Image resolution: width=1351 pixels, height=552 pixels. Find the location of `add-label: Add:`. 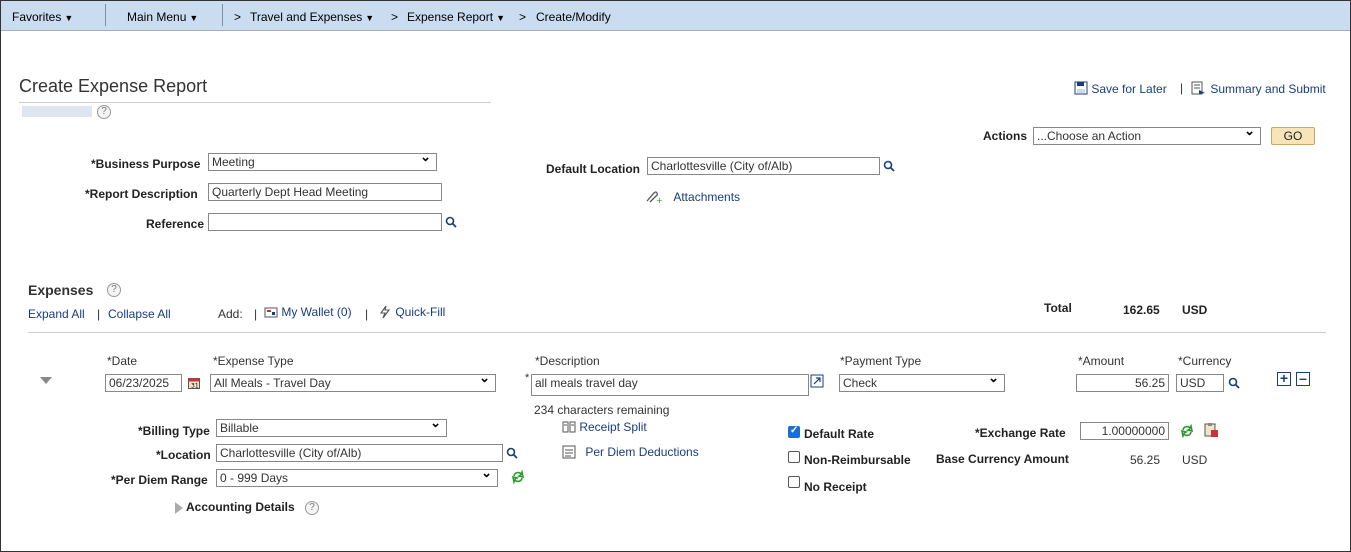

add-label: Add: is located at coordinates (230, 314).